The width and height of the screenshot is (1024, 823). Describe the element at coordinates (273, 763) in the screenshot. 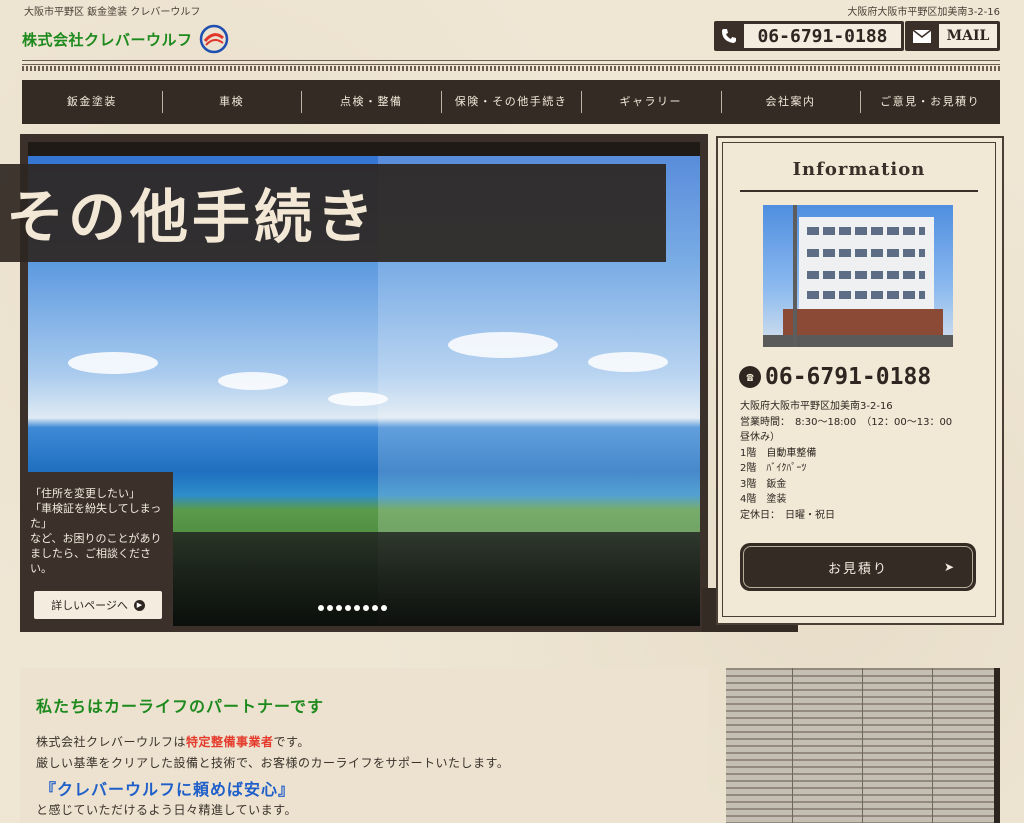

I see `intro-line-2: 厳しい基準をクリアした設備と技術で、お客様のカーライフをサポートいたします。` at that location.